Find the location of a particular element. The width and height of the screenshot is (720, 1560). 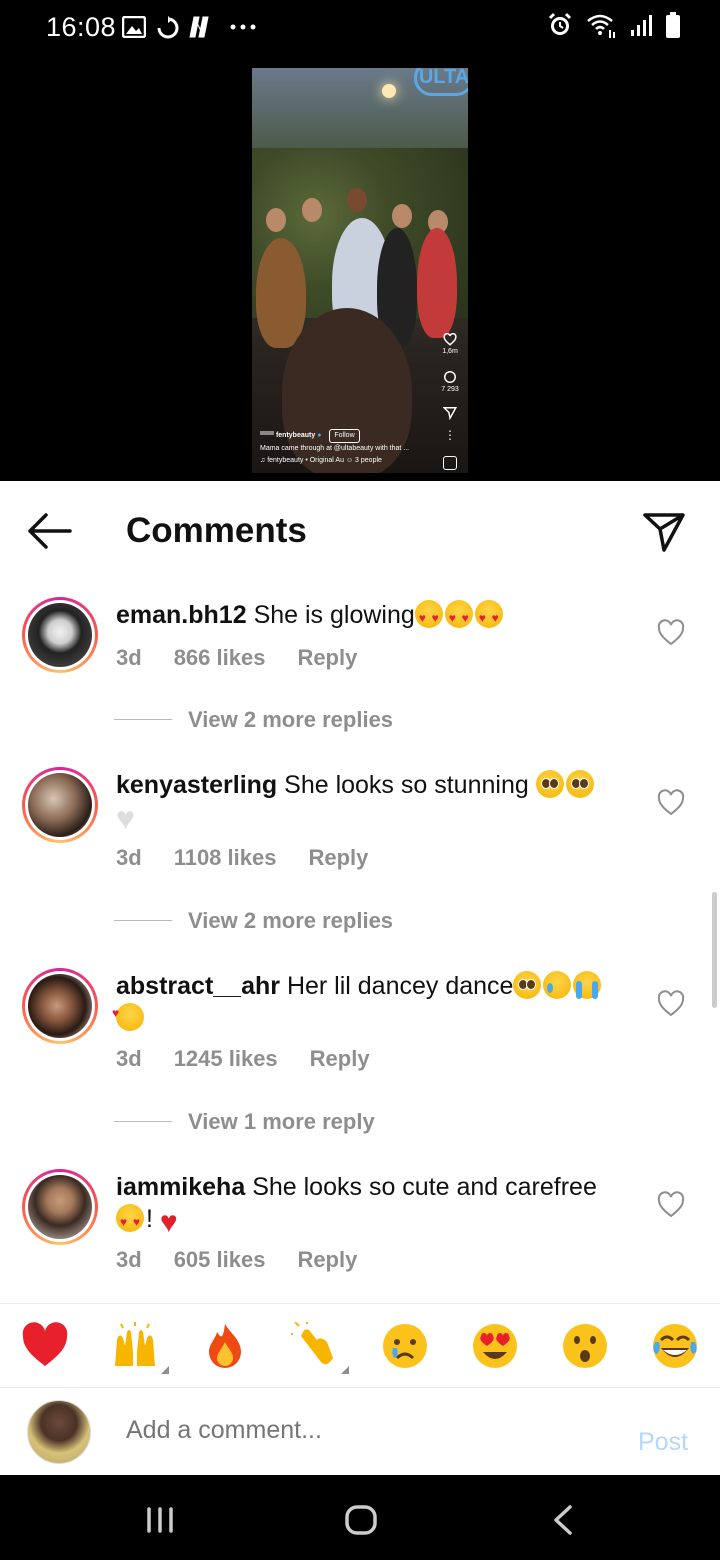

comment-meta: 3d 1245 likes Reply is located at coordinates (259, 1059).